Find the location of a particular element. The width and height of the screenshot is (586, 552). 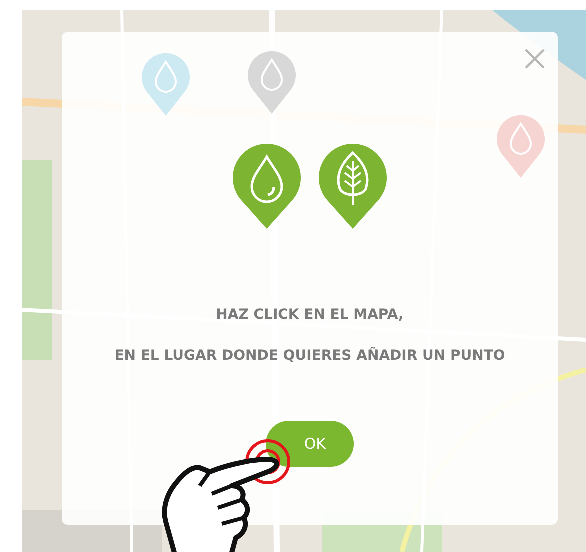

ok-button: OK is located at coordinates (310, 444).